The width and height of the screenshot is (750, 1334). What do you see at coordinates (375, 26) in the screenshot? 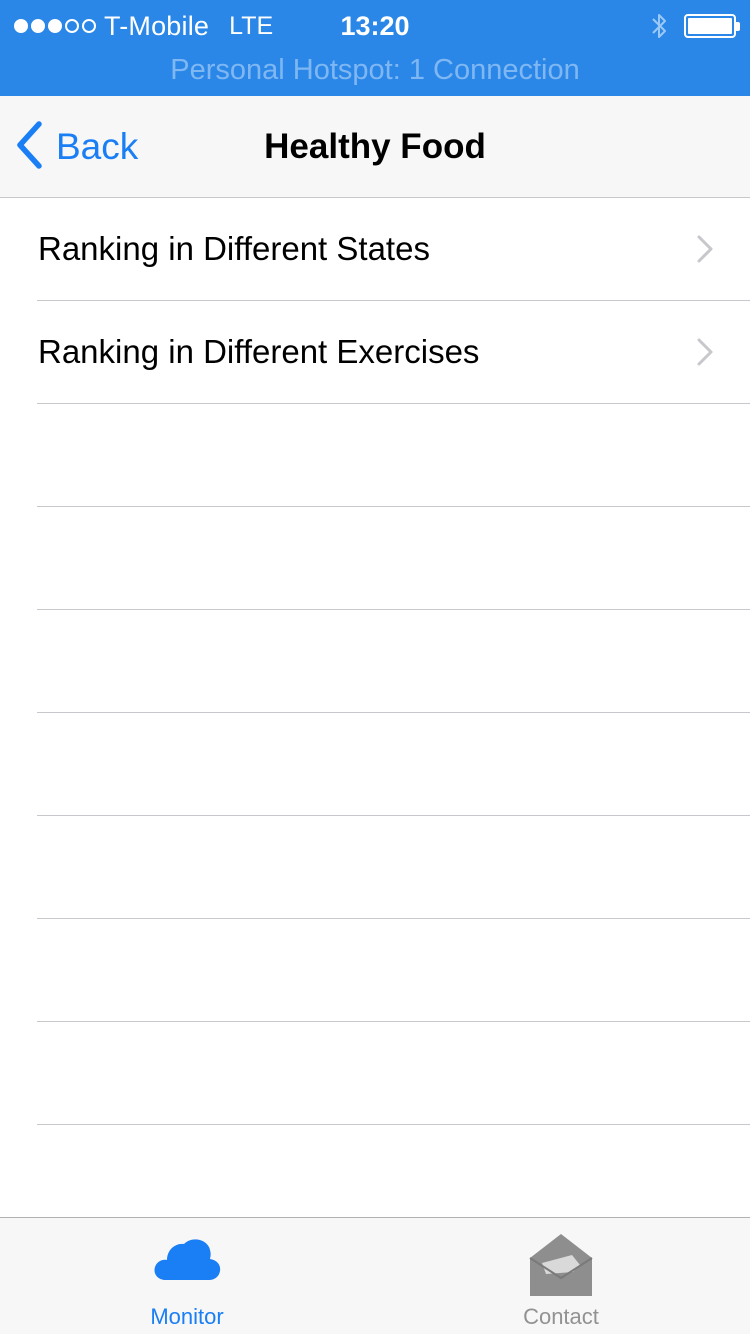
I see `status-time: 13:20` at bounding box center [375, 26].